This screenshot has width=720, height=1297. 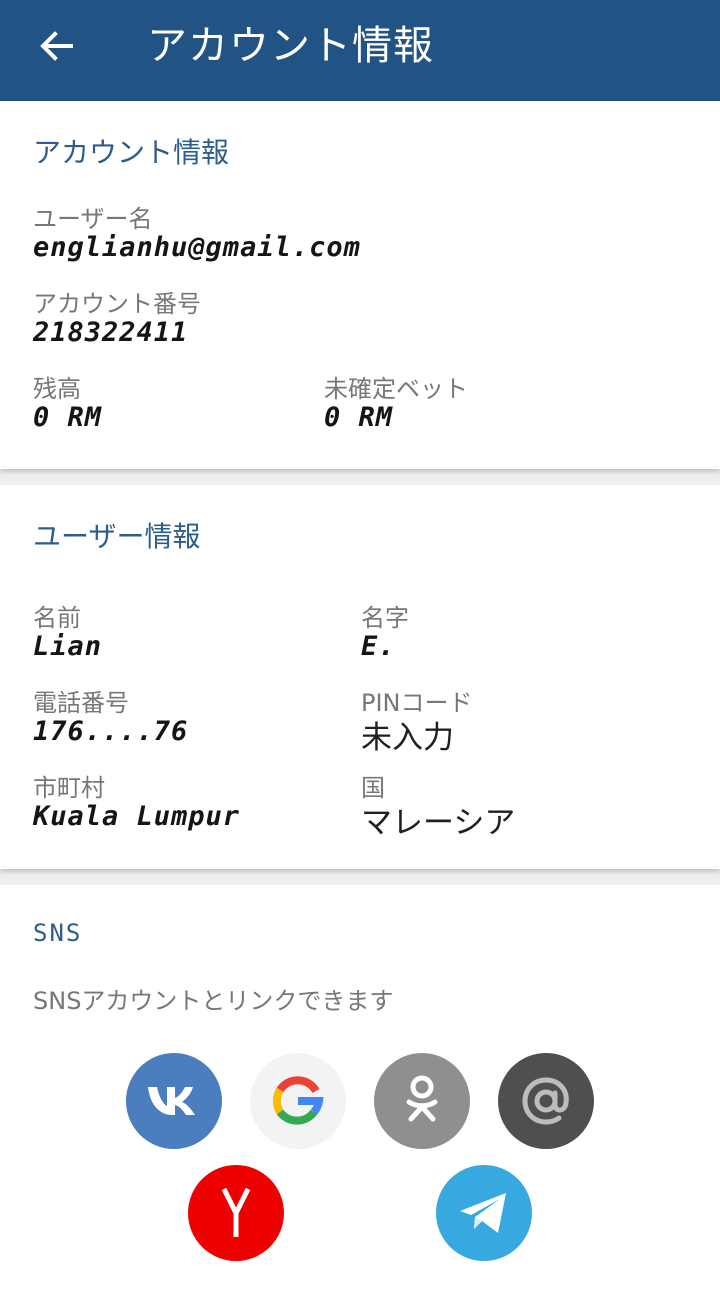 What do you see at coordinates (197, 247) in the screenshot?
I see `username-value: englianhu@gmail.com` at bounding box center [197, 247].